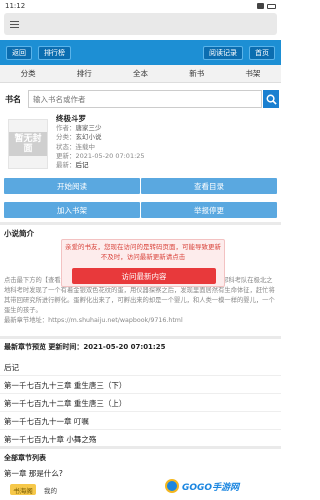 This screenshot has height=500, width=320. I want to click on book-cover: 暂无封面, so click(28, 144).